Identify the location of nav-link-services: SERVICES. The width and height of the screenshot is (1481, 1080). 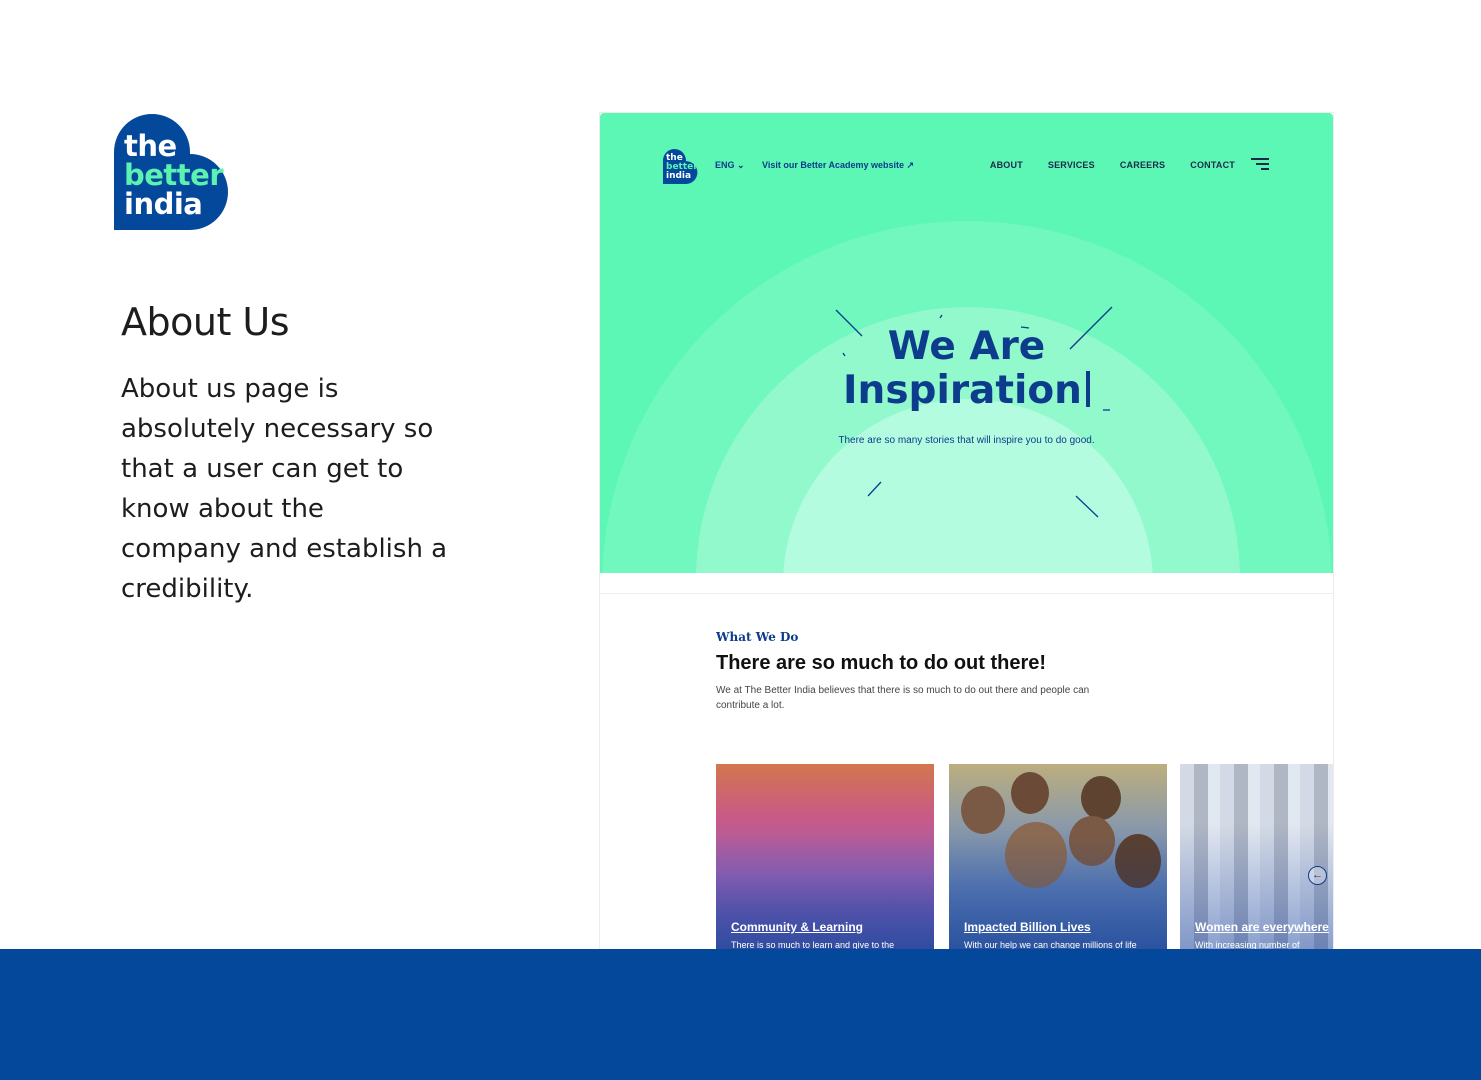
(1071, 165).